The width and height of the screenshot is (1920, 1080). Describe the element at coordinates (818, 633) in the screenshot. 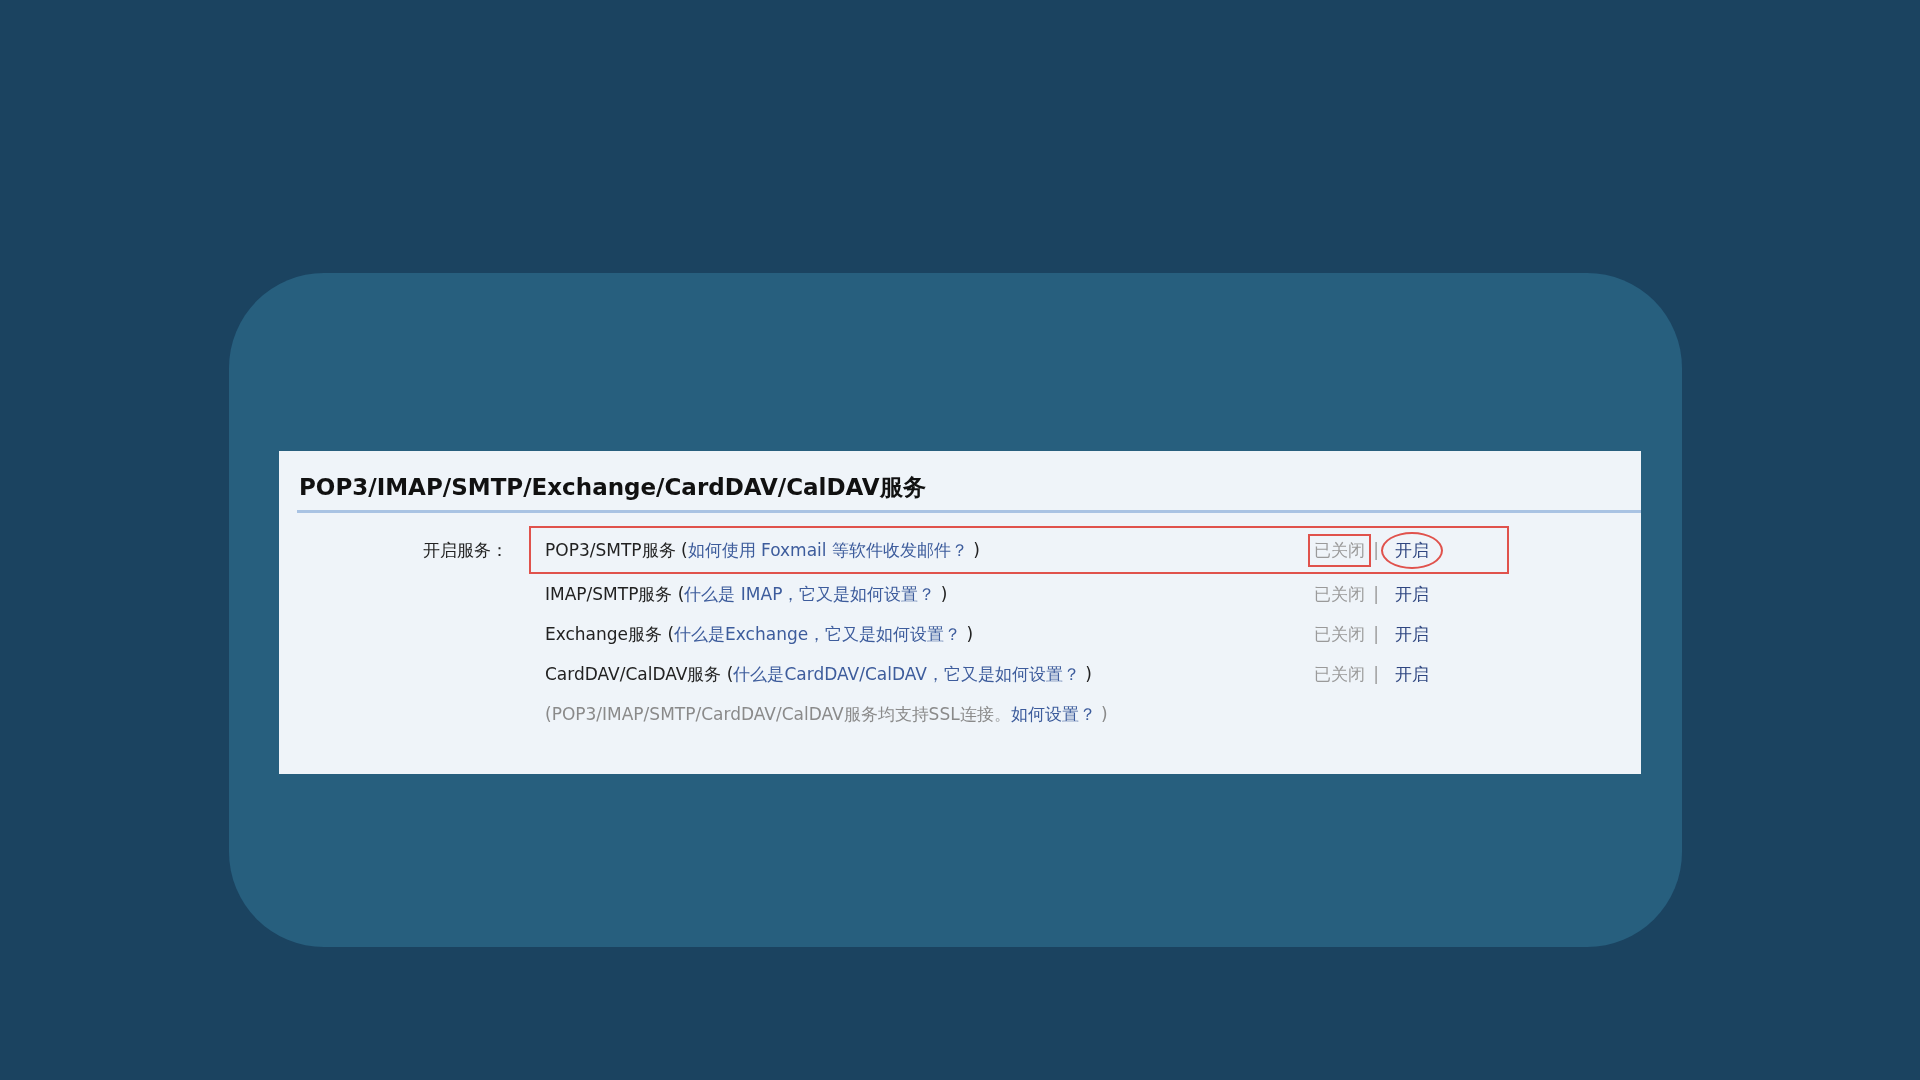

I see `help-link: 什么是Exchange，它又是如何设置？` at that location.